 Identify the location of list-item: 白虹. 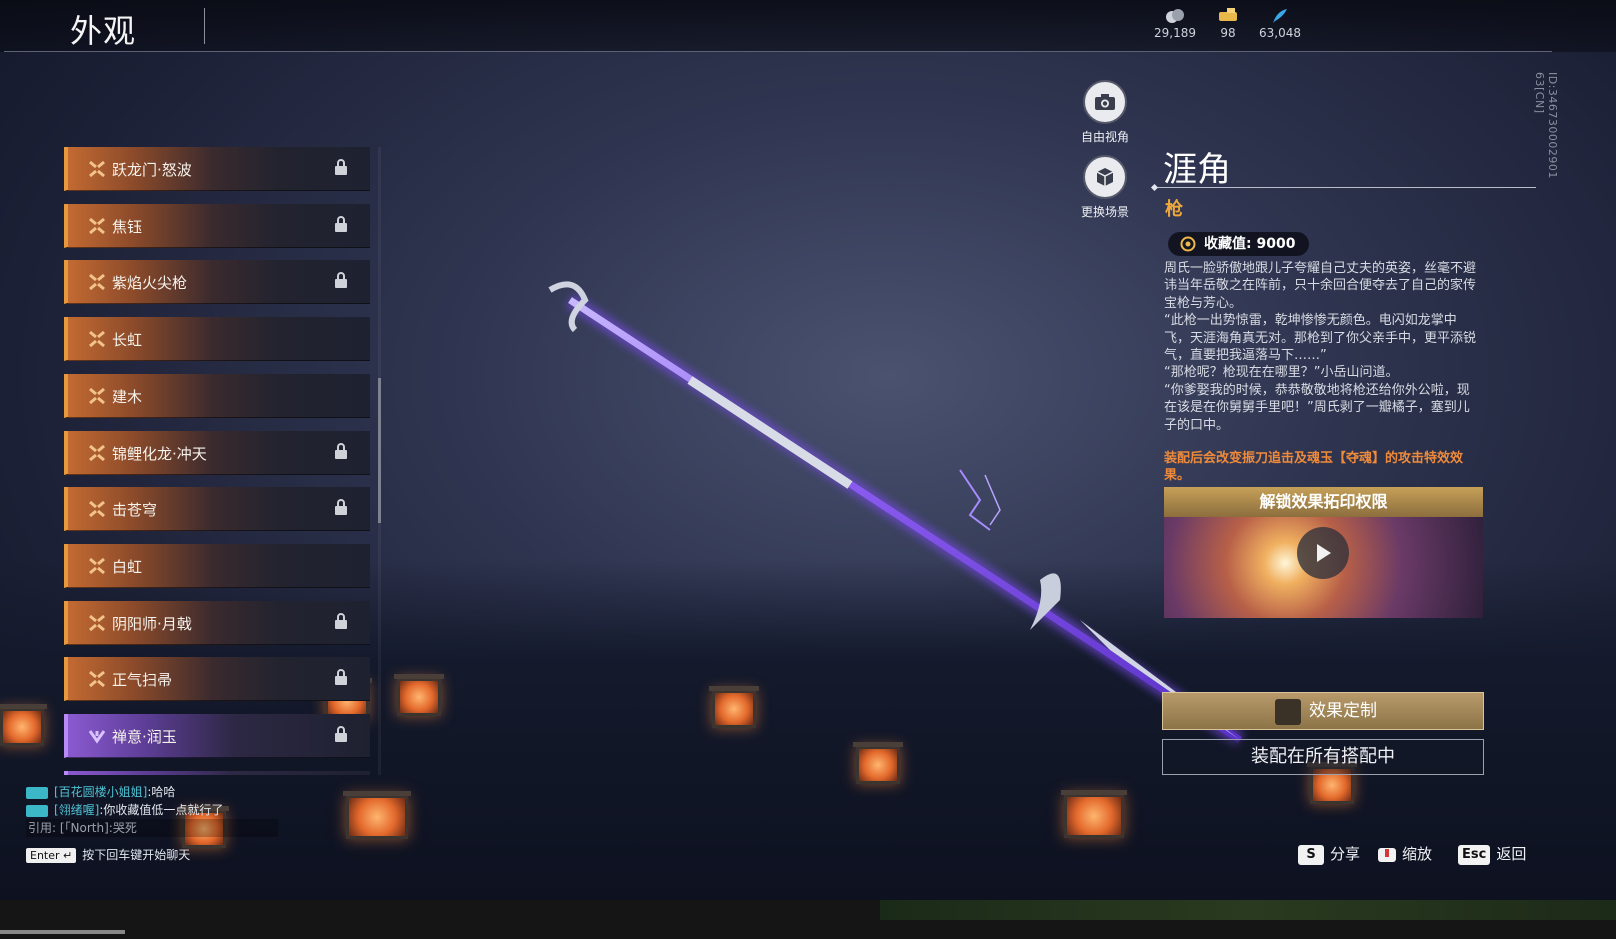
(217, 565).